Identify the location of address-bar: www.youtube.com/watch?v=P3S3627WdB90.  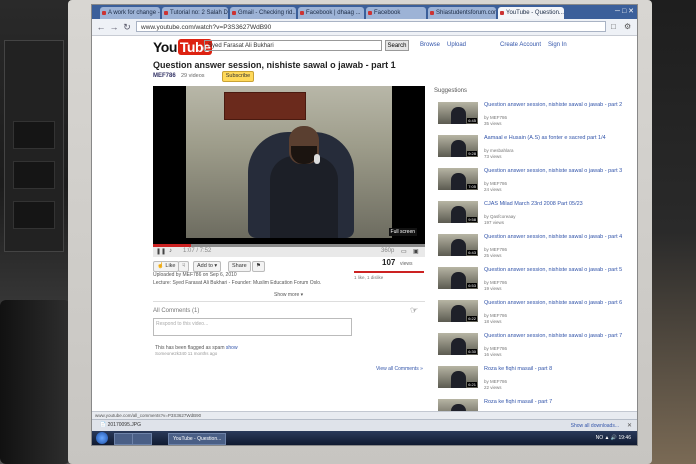
(371, 26).